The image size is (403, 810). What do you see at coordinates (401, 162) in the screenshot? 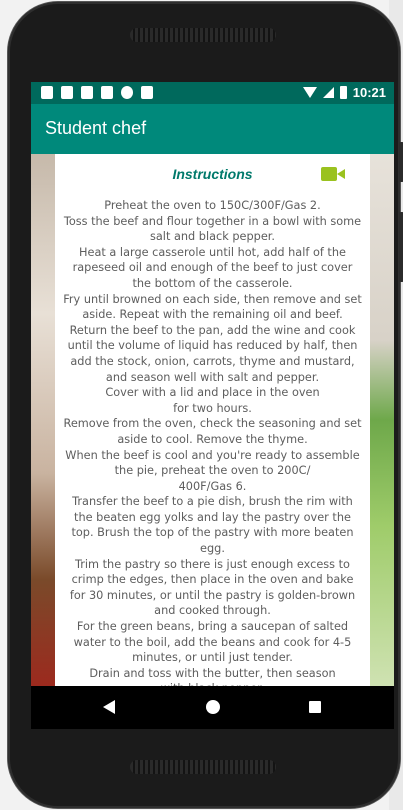
I see `volume-button` at bounding box center [401, 162].